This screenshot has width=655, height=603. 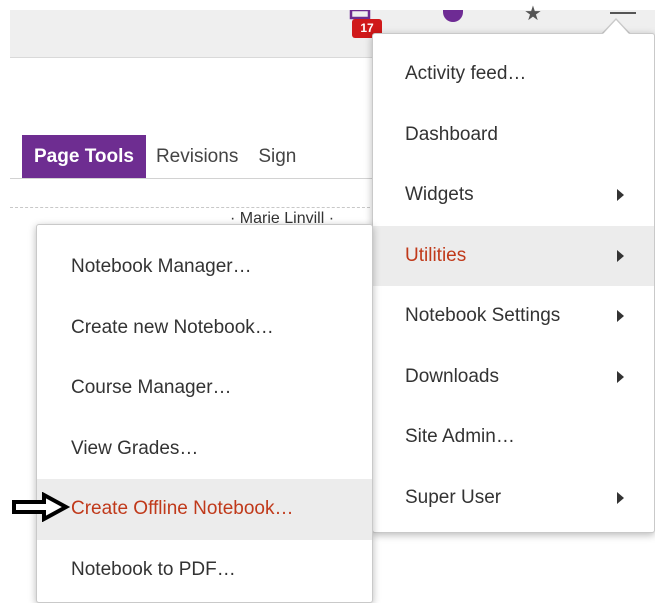 What do you see at coordinates (623, 13) in the screenshot?
I see `user-icon` at bounding box center [623, 13].